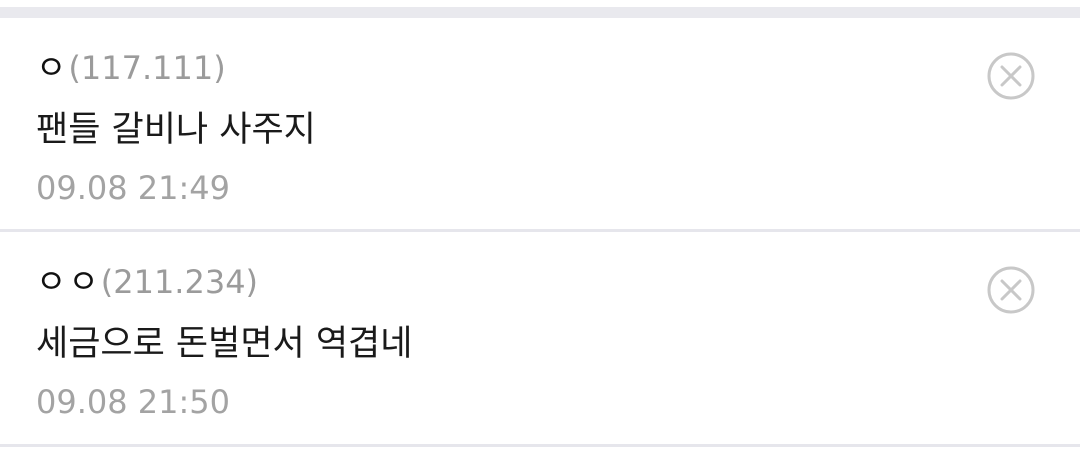  Describe the element at coordinates (52, 67) in the screenshot. I see `comment-nickname: ㅇ` at that location.